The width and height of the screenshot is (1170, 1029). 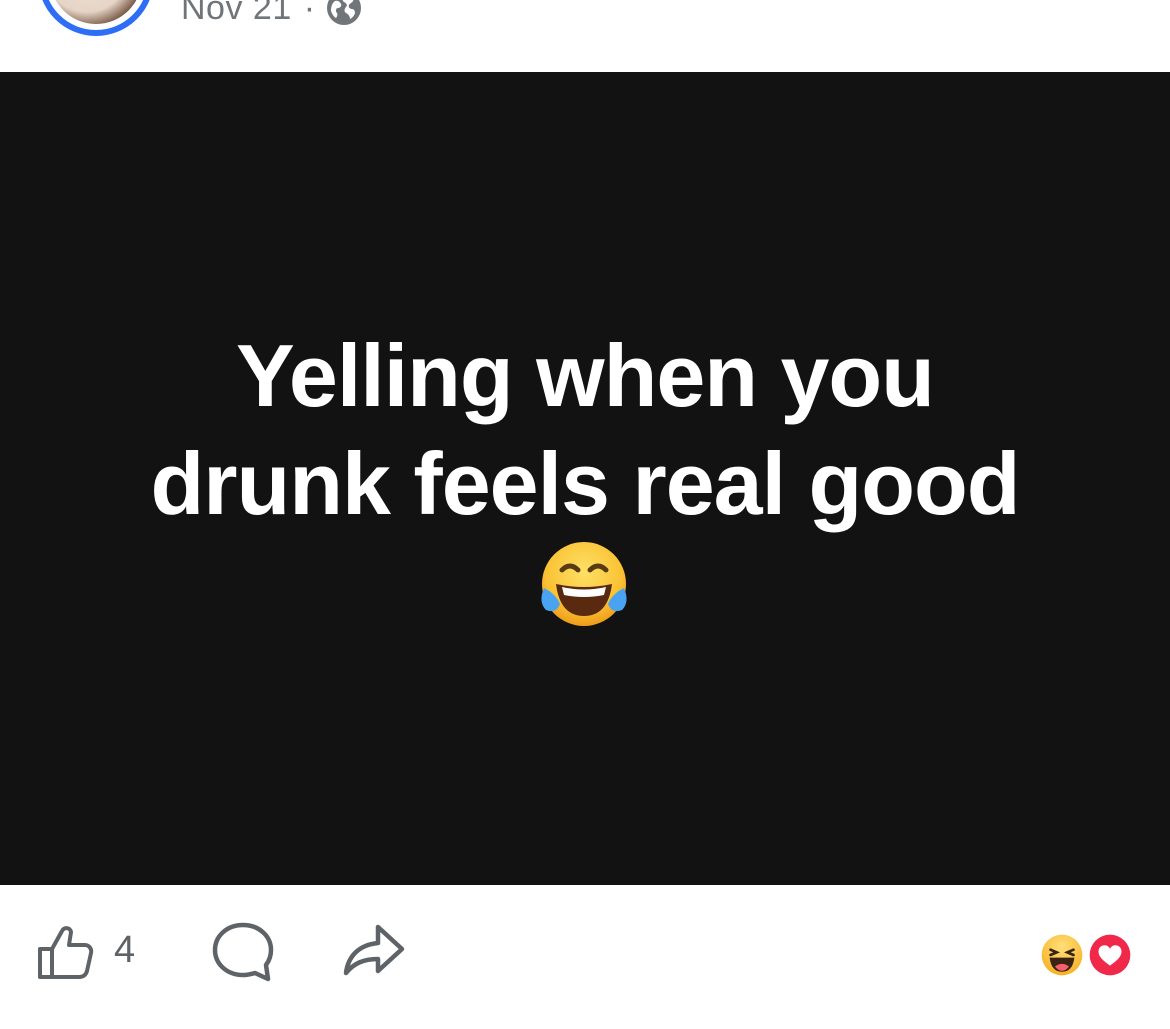 I want to click on thumbs-up-icon, so click(x=66, y=951).